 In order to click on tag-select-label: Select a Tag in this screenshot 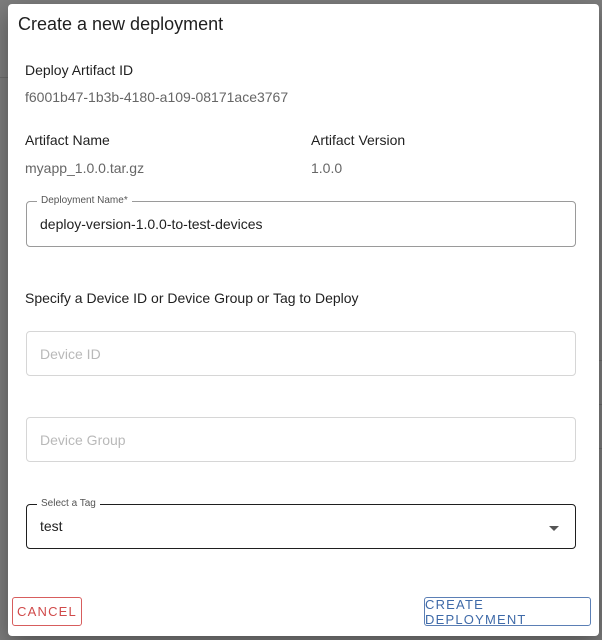, I will do `click(68, 504)`.